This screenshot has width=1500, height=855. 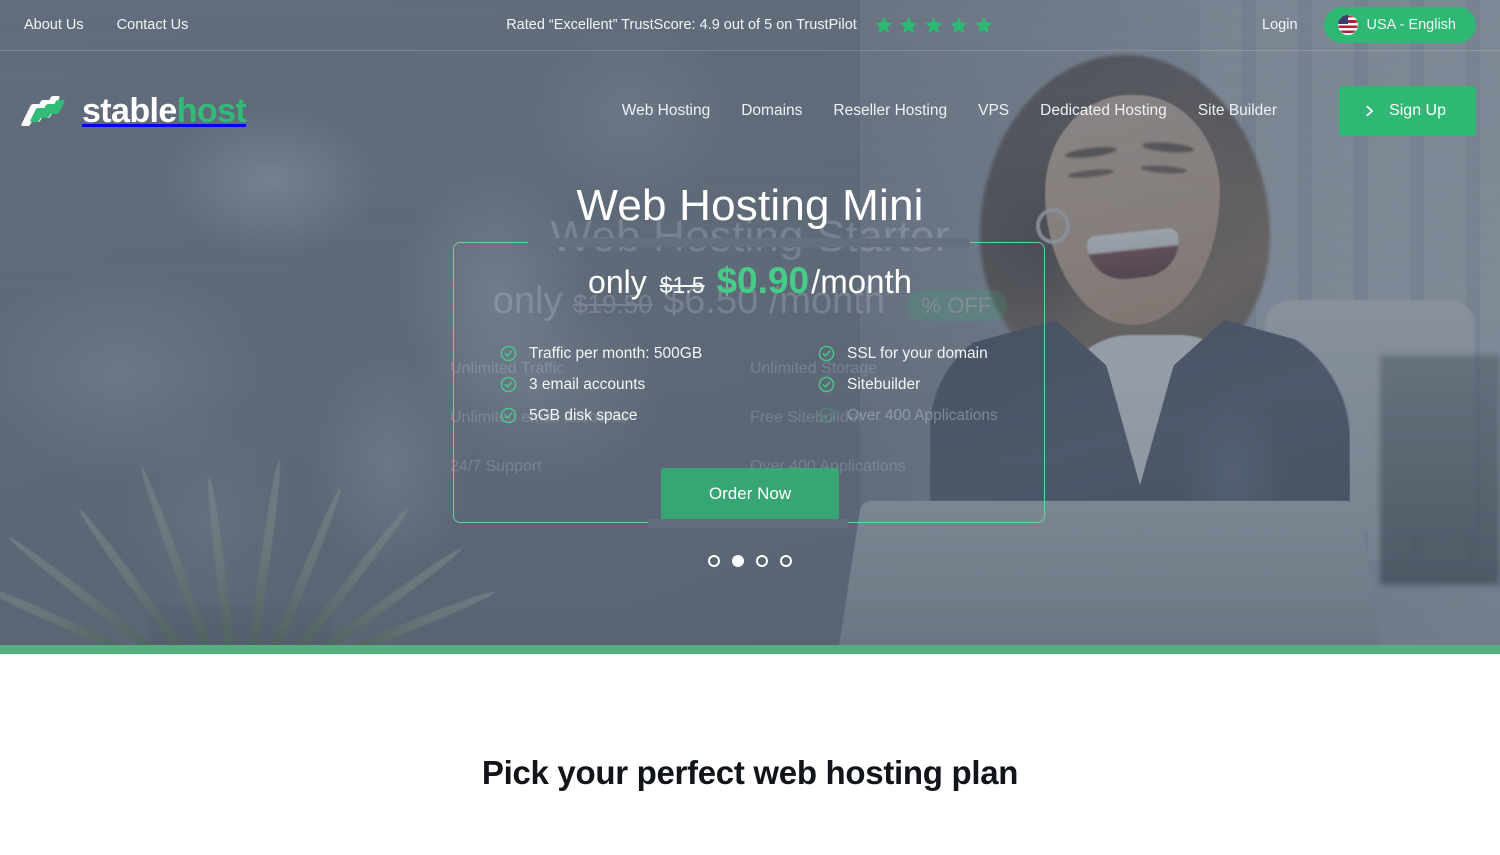 What do you see at coordinates (749, 242) in the screenshot?
I see `frame-gap-top` at bounding box center [749, 242].